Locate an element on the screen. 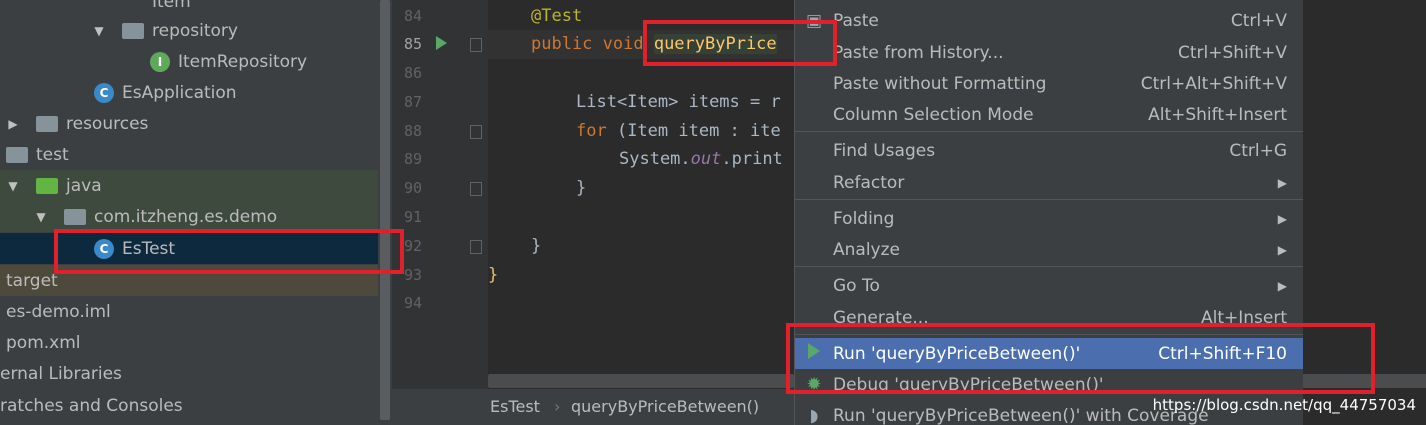 The height and width of the screenshot is (425, 1426). tree-item-java: ▼ java is located at coordinates (189, 185).